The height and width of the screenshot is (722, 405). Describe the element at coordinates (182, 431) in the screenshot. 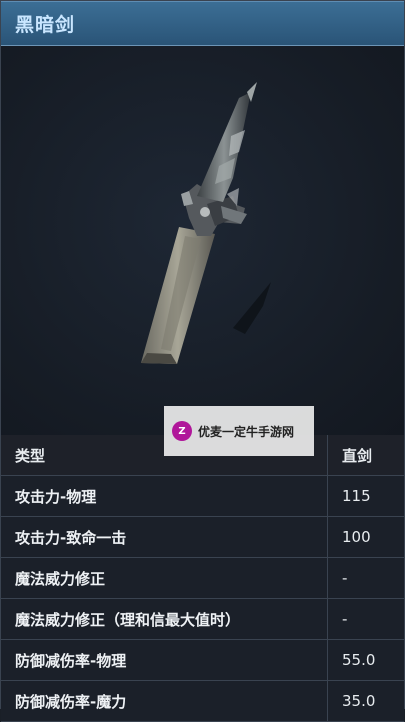

I see `watermark-logo-icon: Z` at that location.